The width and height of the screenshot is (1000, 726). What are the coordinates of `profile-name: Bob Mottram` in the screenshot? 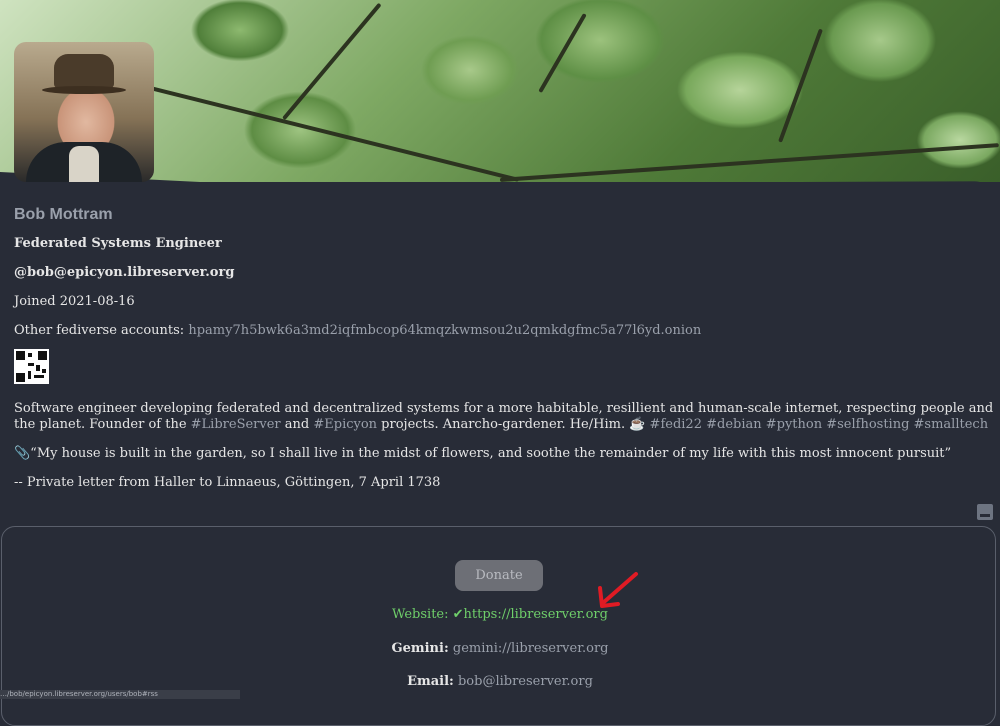 It's located at (63, 214).